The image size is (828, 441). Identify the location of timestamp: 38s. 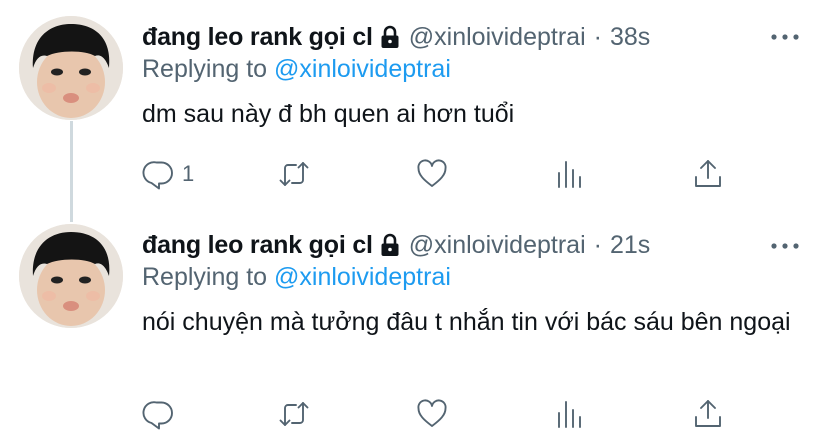
(630, 37).